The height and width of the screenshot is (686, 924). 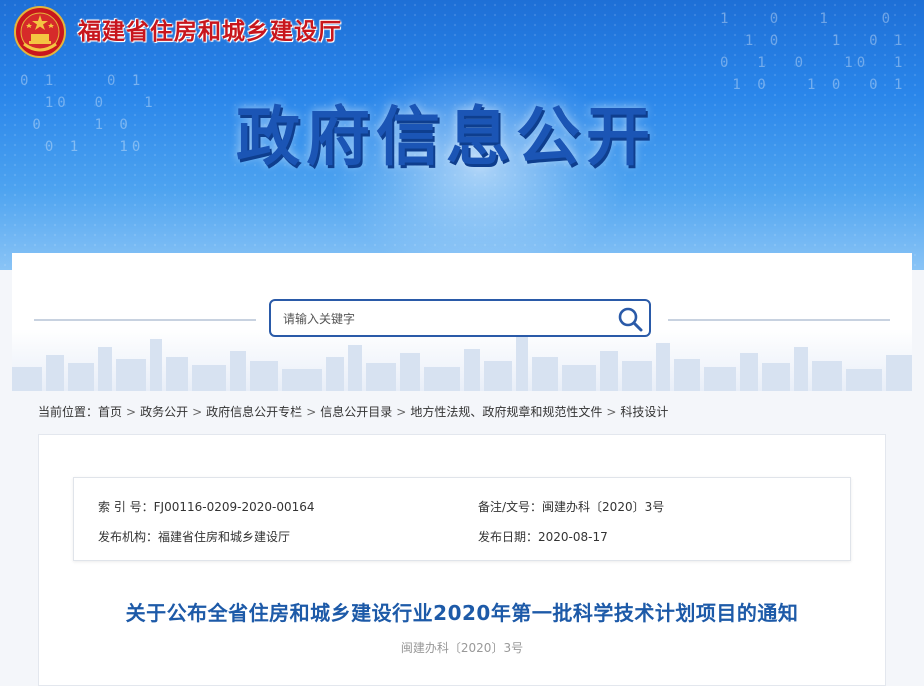 I want to click on meta-index-label: 索 引 号：, so click(x=126, y=507).